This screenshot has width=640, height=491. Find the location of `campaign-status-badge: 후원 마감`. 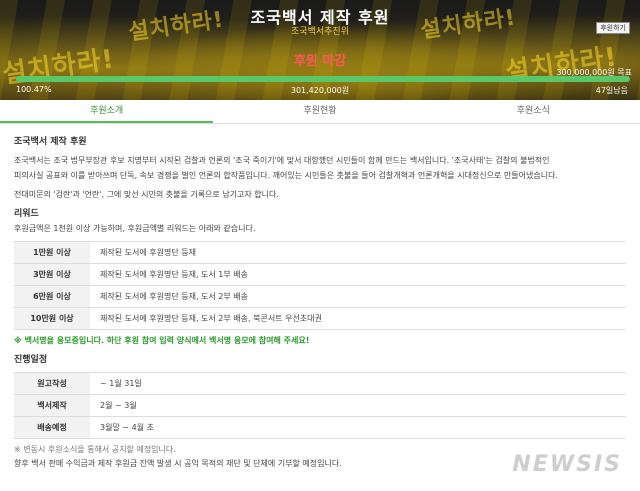

campaign-status-badge: 후원 마감 is located at coordinates (320, 61).